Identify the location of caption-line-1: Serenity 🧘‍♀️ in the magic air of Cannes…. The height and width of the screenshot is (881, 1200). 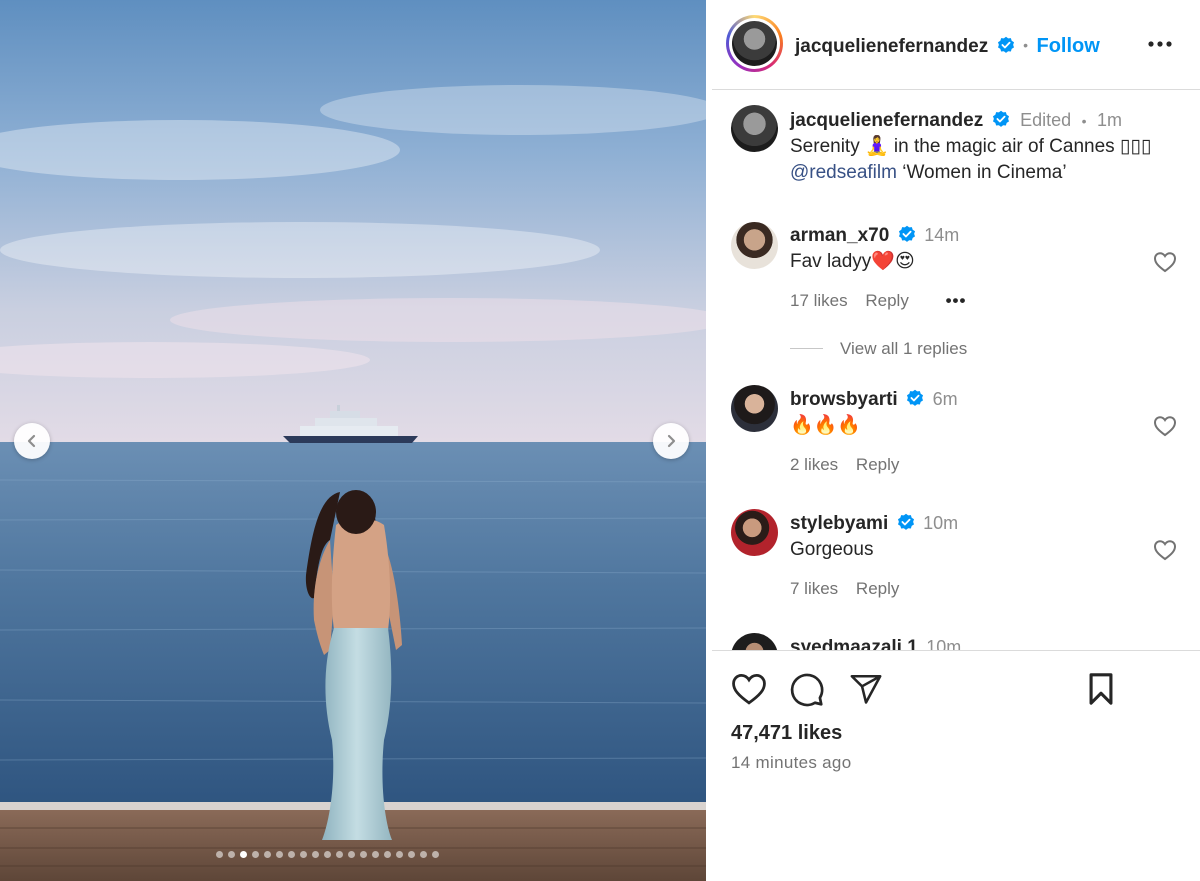
(971, 146).